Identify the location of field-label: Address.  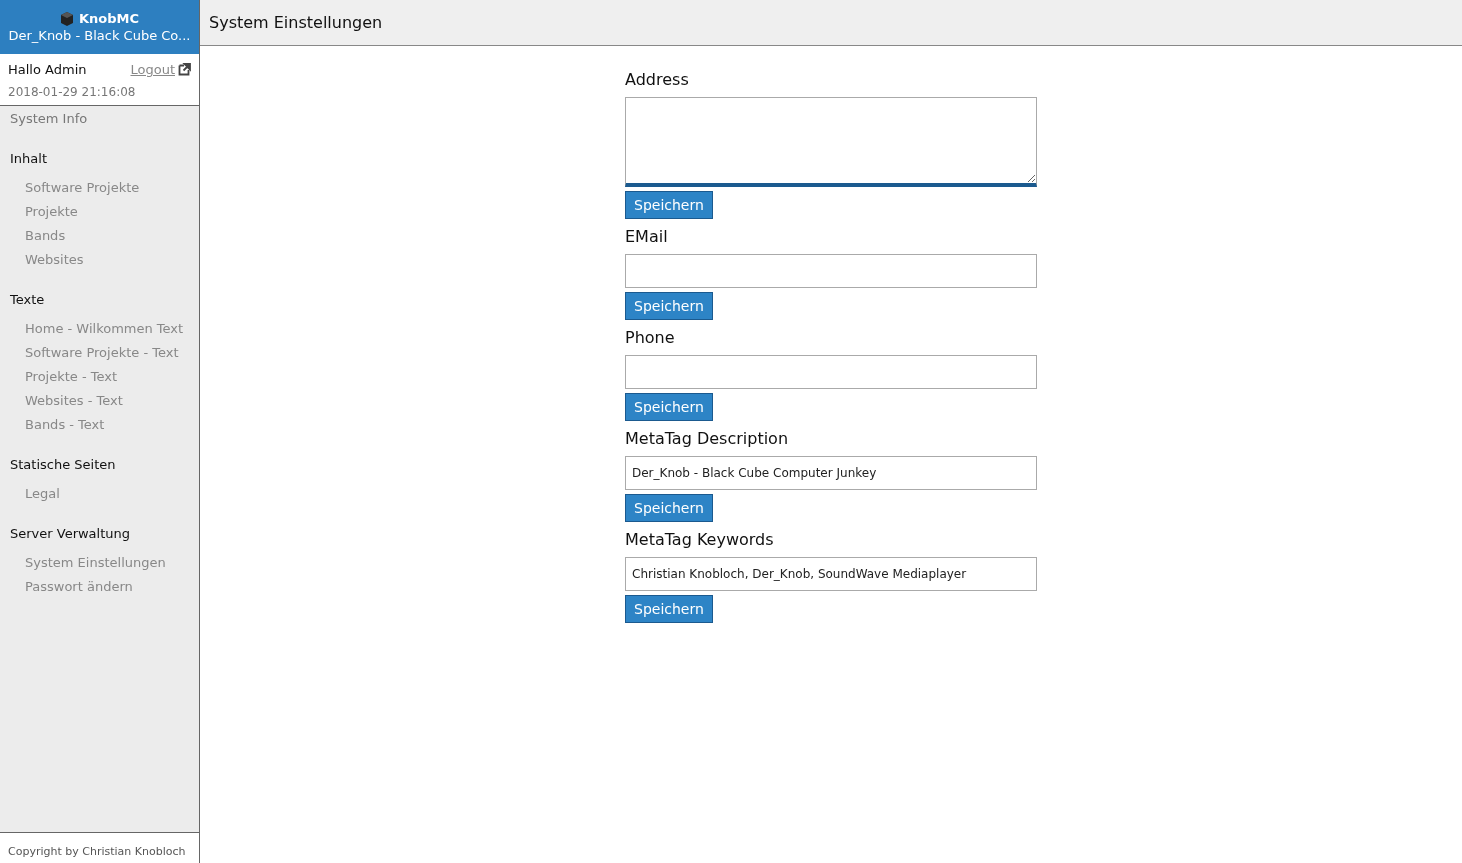
(657, 79).